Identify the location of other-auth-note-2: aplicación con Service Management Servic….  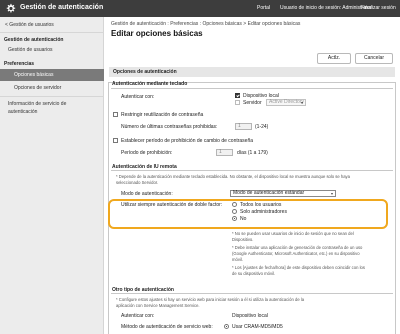
(158, 305).